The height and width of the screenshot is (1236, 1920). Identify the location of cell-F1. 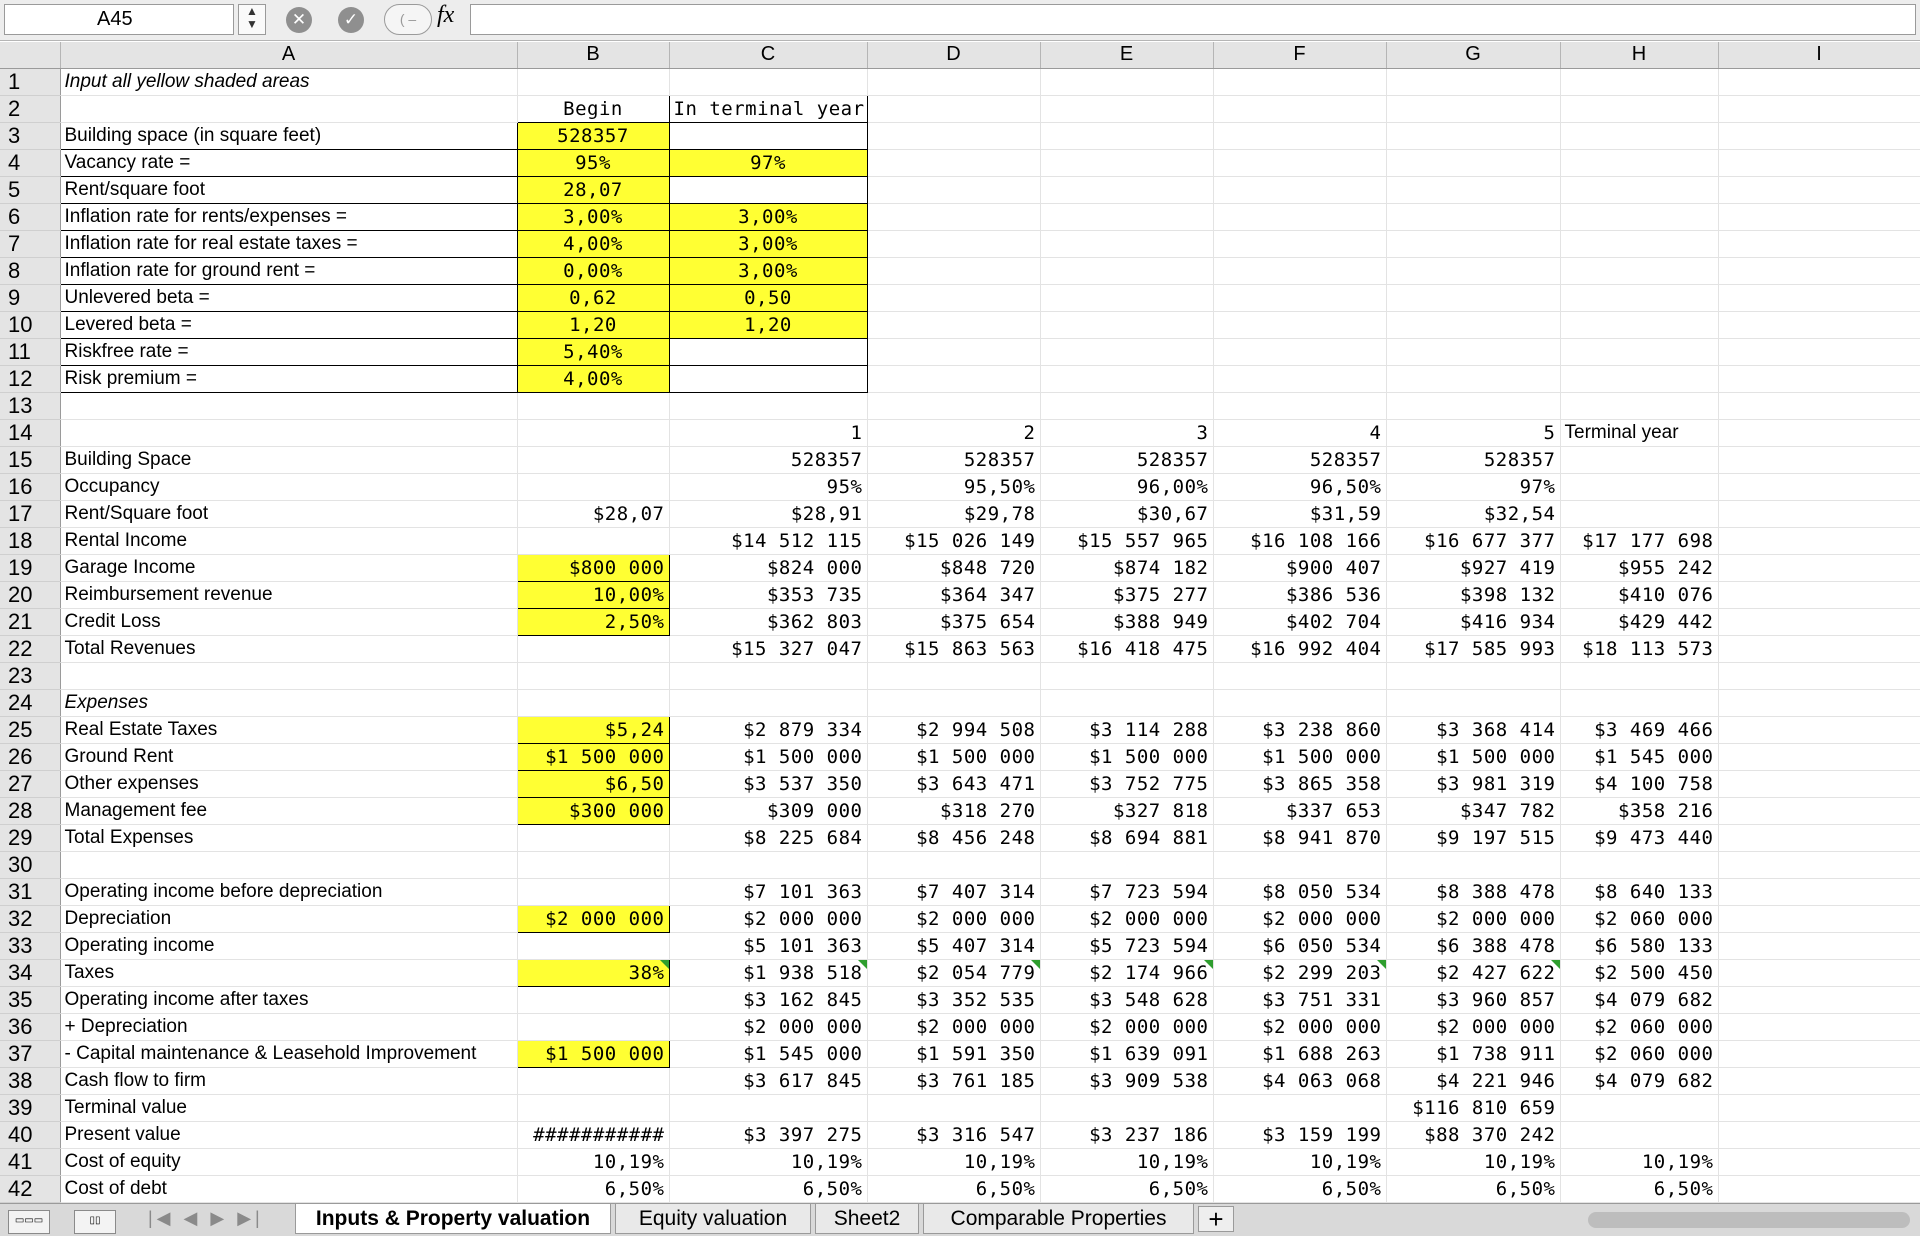
(1300, 82).